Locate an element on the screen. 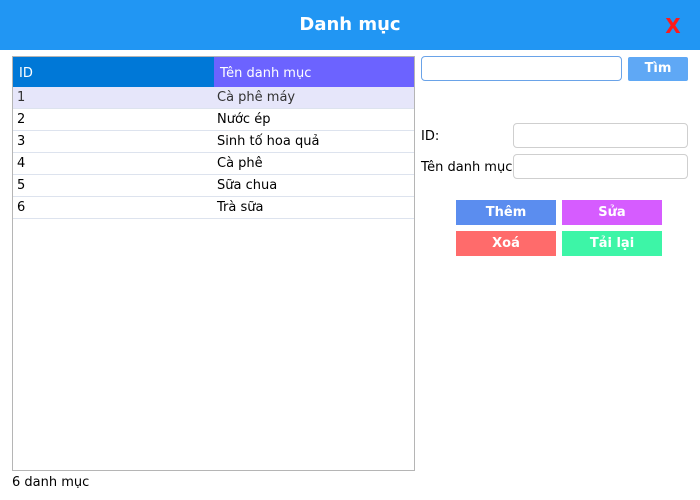 This screenshot has height=500, width=700. title-bar: Danh mục X is located at coordinates (350, 25).